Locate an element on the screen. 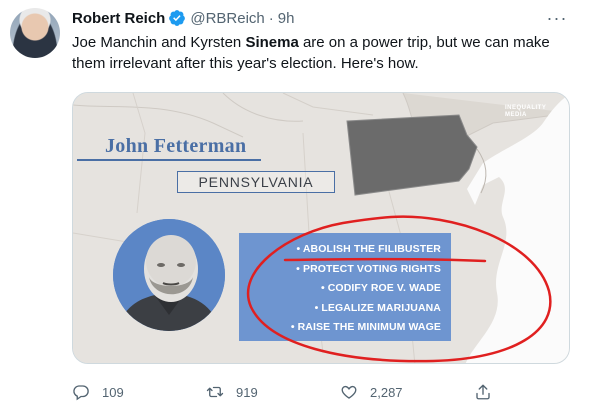  tweet-header: Robert Reich @RBReich · 9h is located at coordinates (183, 18).